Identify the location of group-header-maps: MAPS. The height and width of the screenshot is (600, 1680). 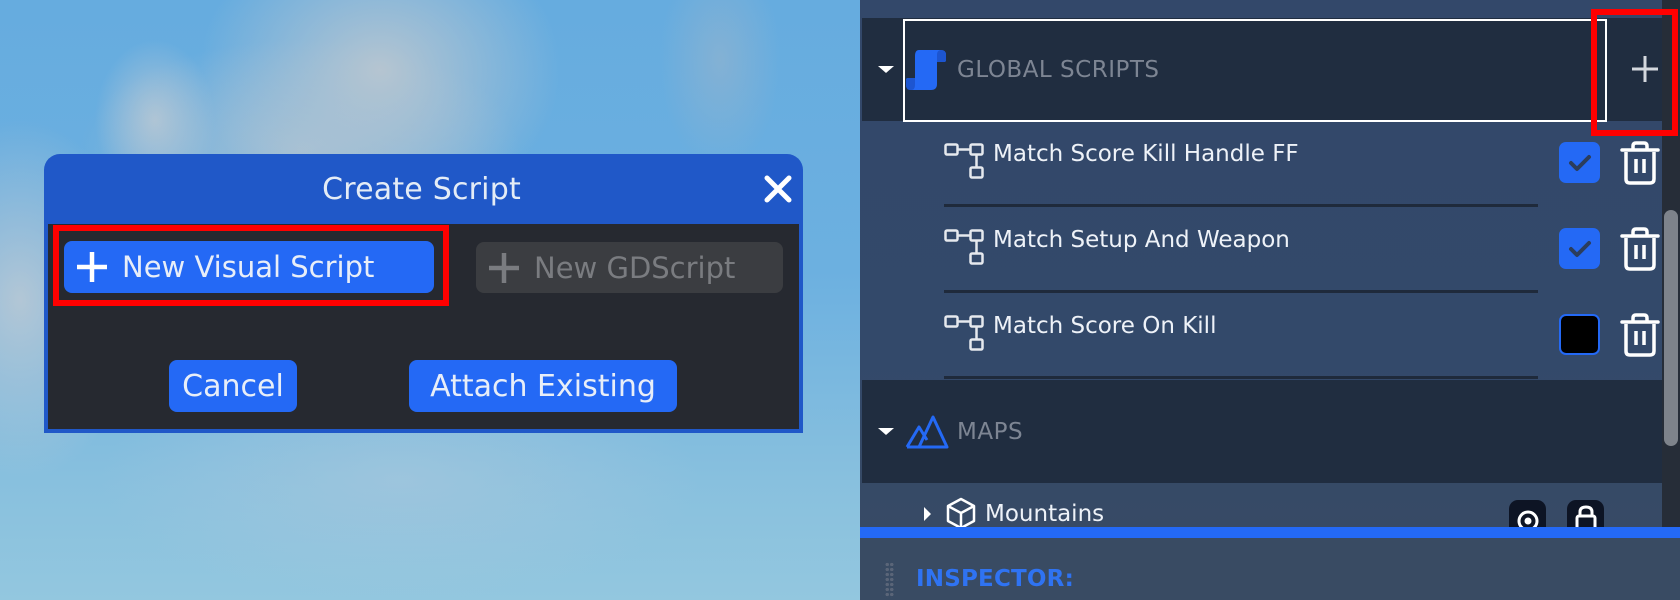
(1262, 431).